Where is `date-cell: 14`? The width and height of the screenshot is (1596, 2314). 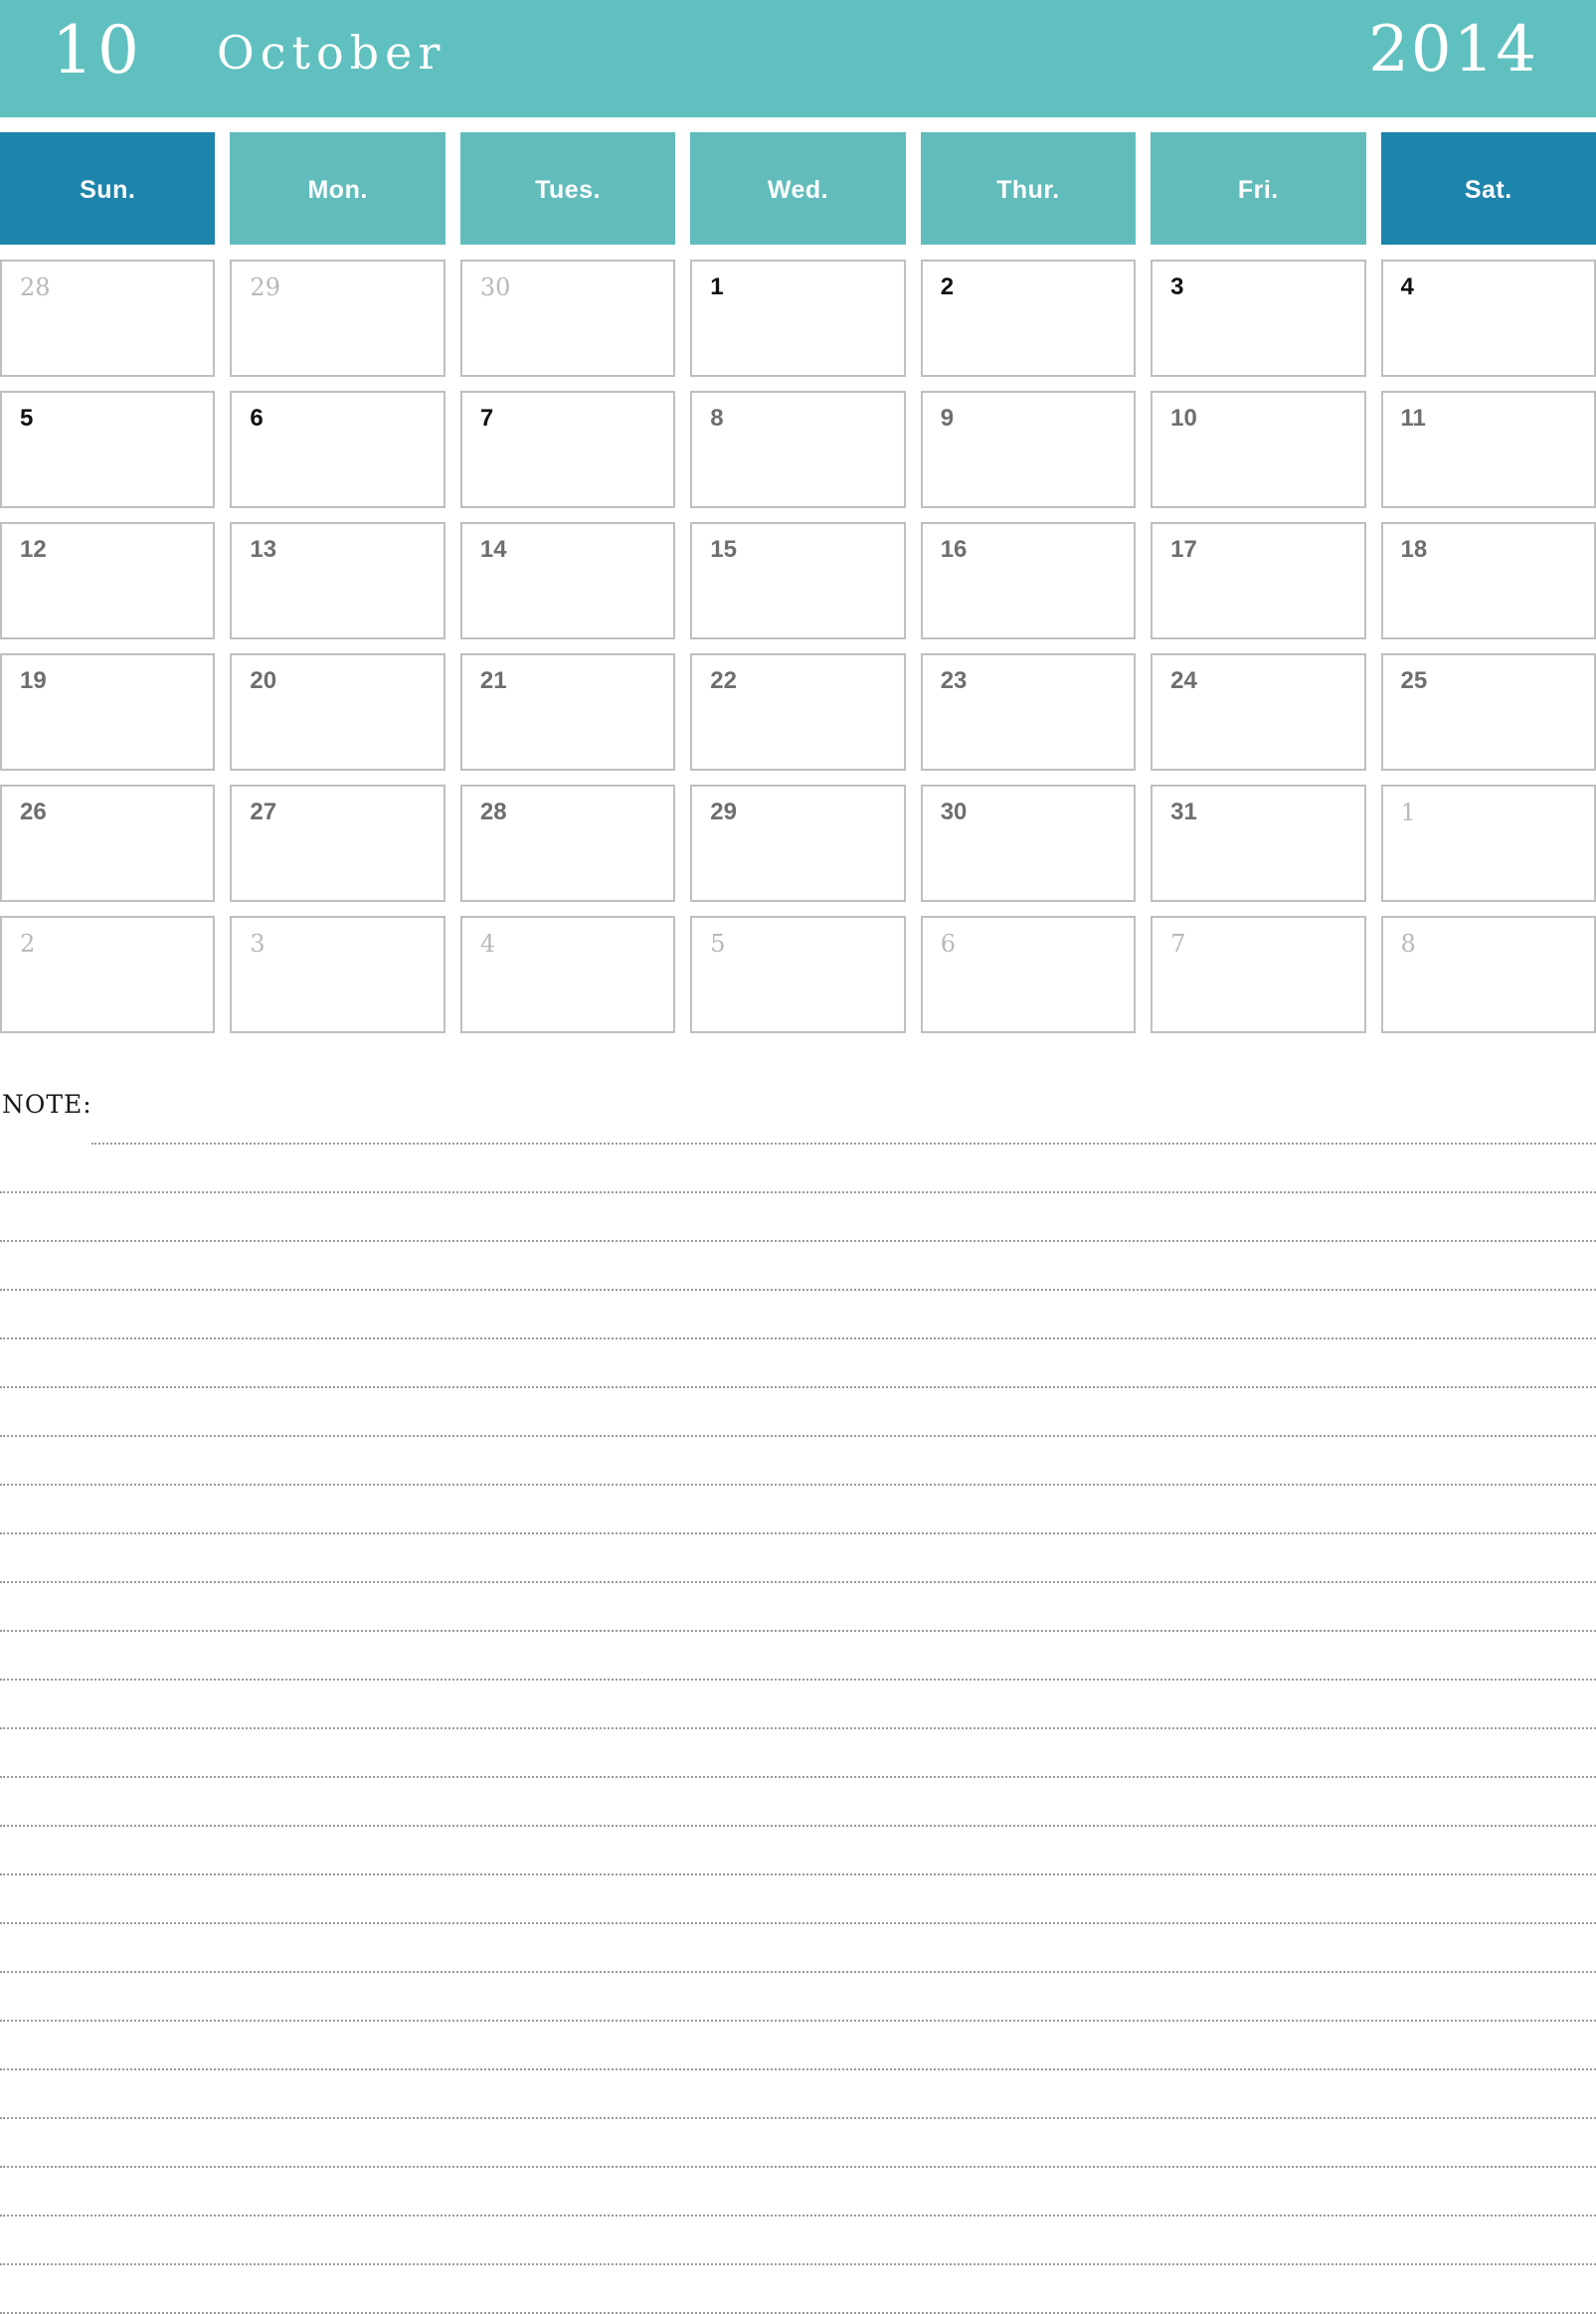
date-cell: 14 is located at coordinates (568, 580).